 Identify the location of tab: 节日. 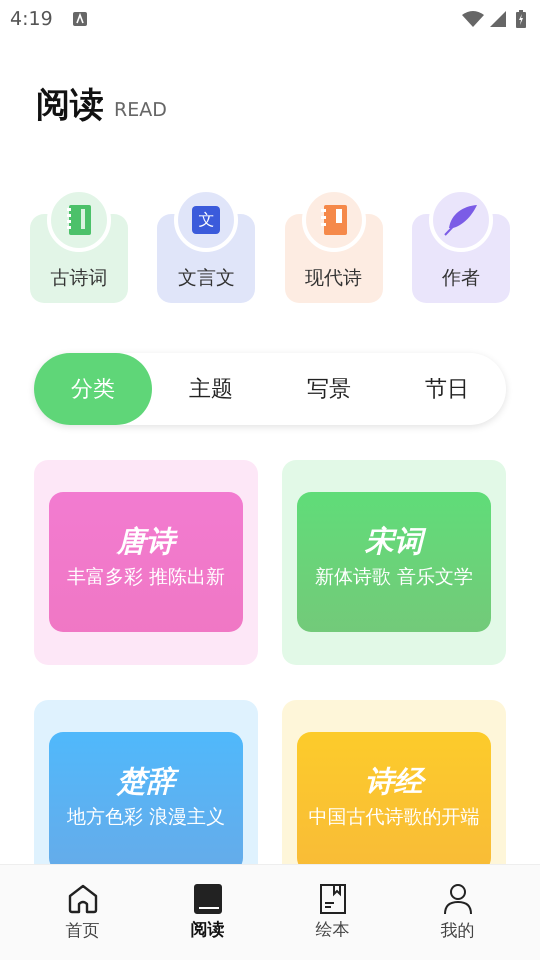
(447, 389).